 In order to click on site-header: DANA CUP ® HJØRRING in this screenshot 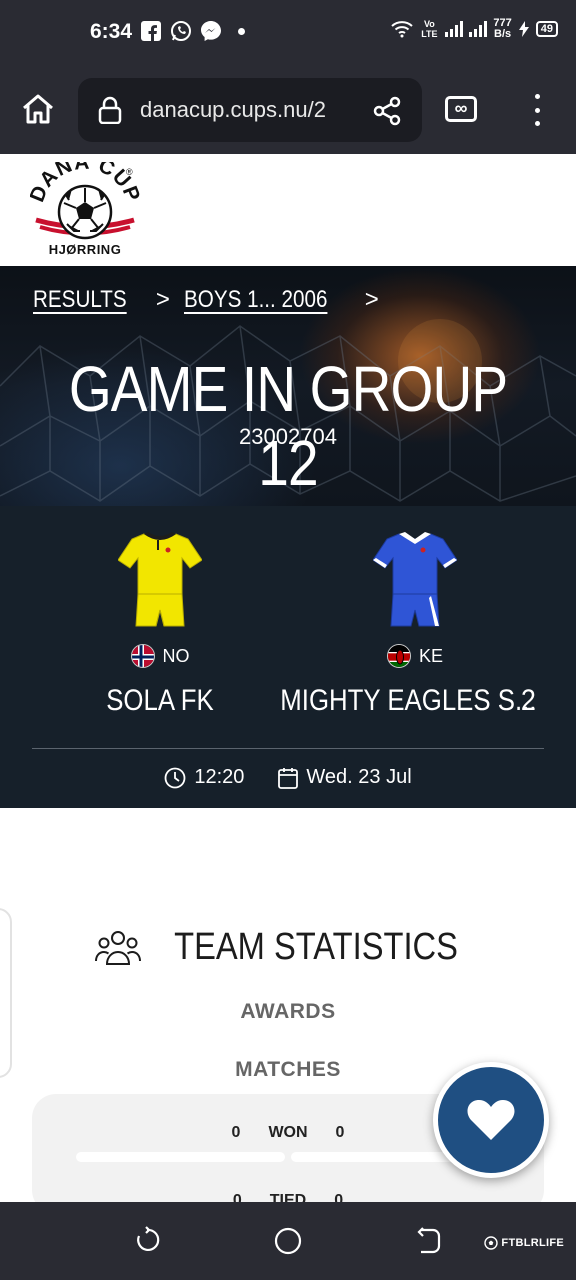, I will do `click(288, 210)`.